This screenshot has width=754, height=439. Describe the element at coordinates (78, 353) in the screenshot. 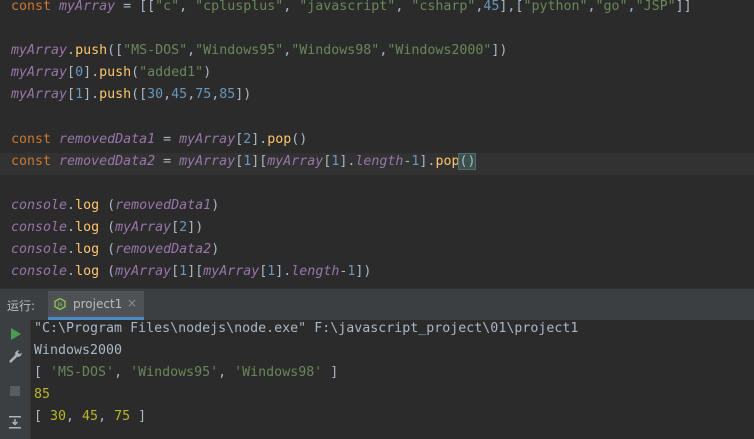

I see `console-line: Windows2000` at that location.